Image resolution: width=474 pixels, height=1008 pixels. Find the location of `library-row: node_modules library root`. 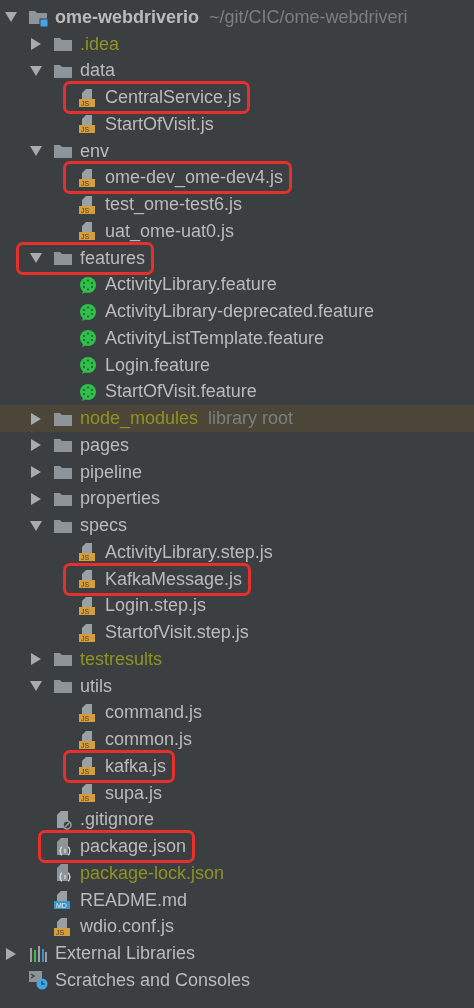

library-row: node_modules library root is located at coordinates (237, 418).